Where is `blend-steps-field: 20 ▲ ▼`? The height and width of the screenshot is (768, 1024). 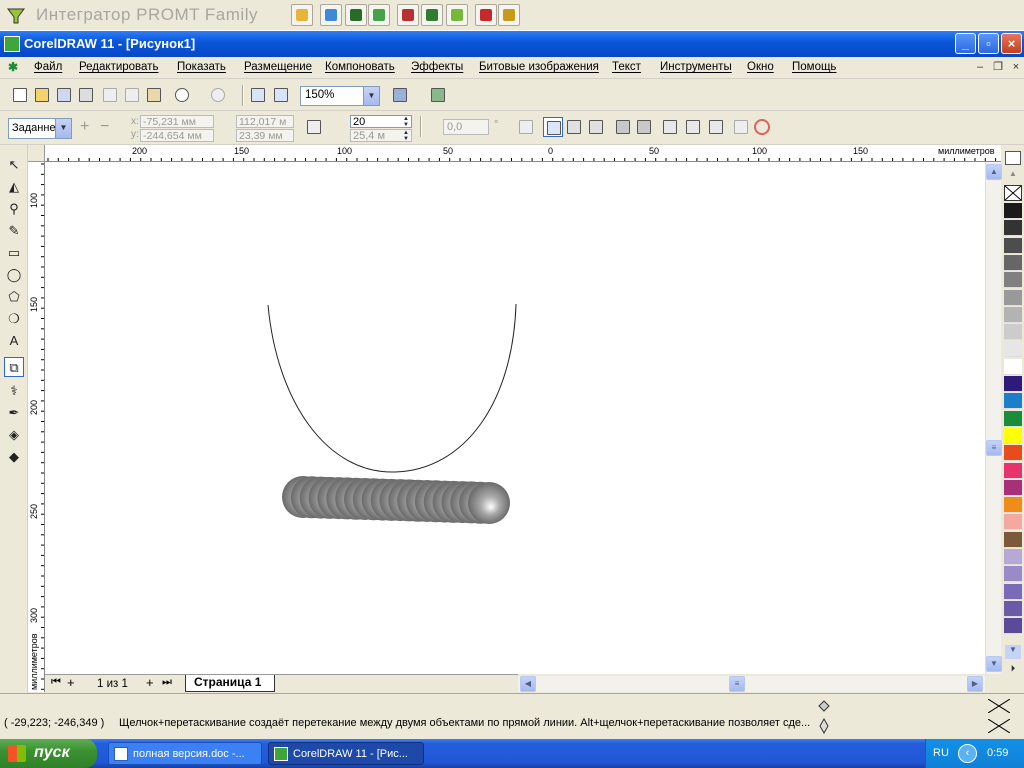
blend-steps-field: 20 ▲ ▼ is located at coordinates (381, 121).